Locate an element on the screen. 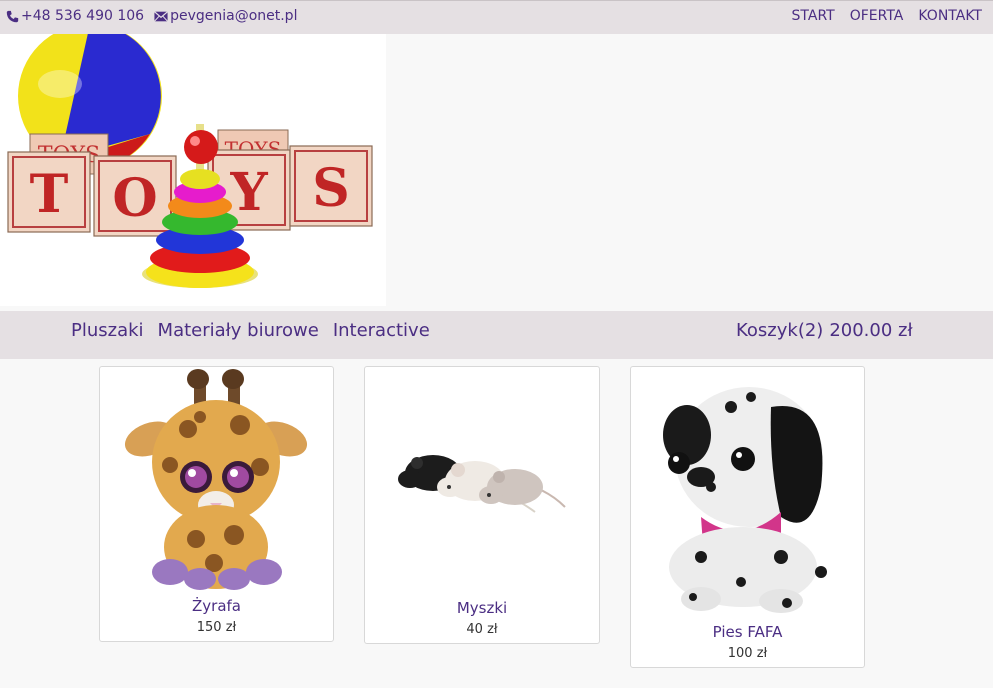 This screenshot has height=688, width=993. block-s-letter: S is located at coordinates (331, 188).